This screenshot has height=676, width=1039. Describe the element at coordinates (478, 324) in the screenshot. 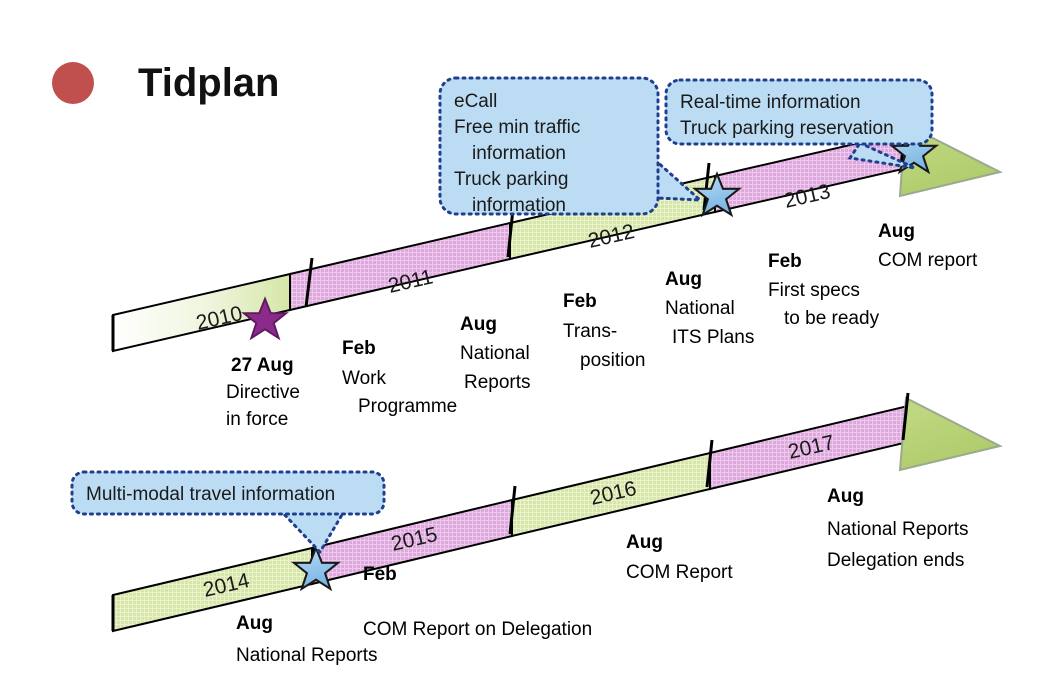

I see `milestone-date-aug-reports: Aug` at that location.